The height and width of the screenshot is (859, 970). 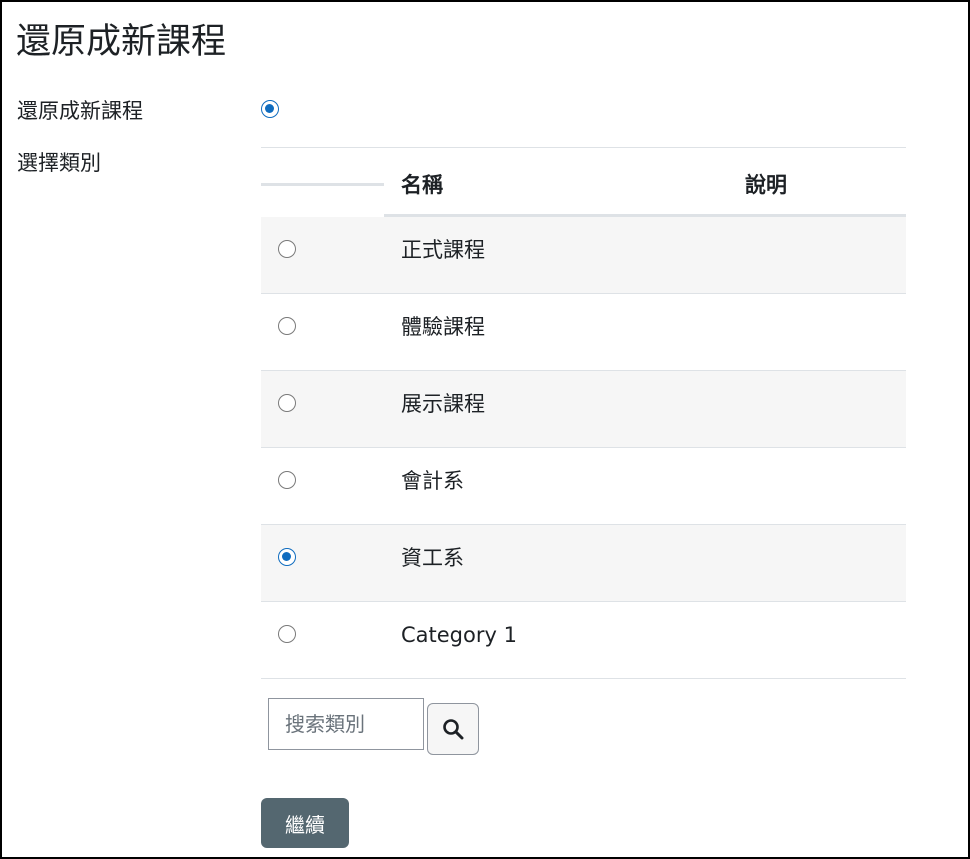 I want to click on table-row: 展示課程, so click(x=583, y=409).